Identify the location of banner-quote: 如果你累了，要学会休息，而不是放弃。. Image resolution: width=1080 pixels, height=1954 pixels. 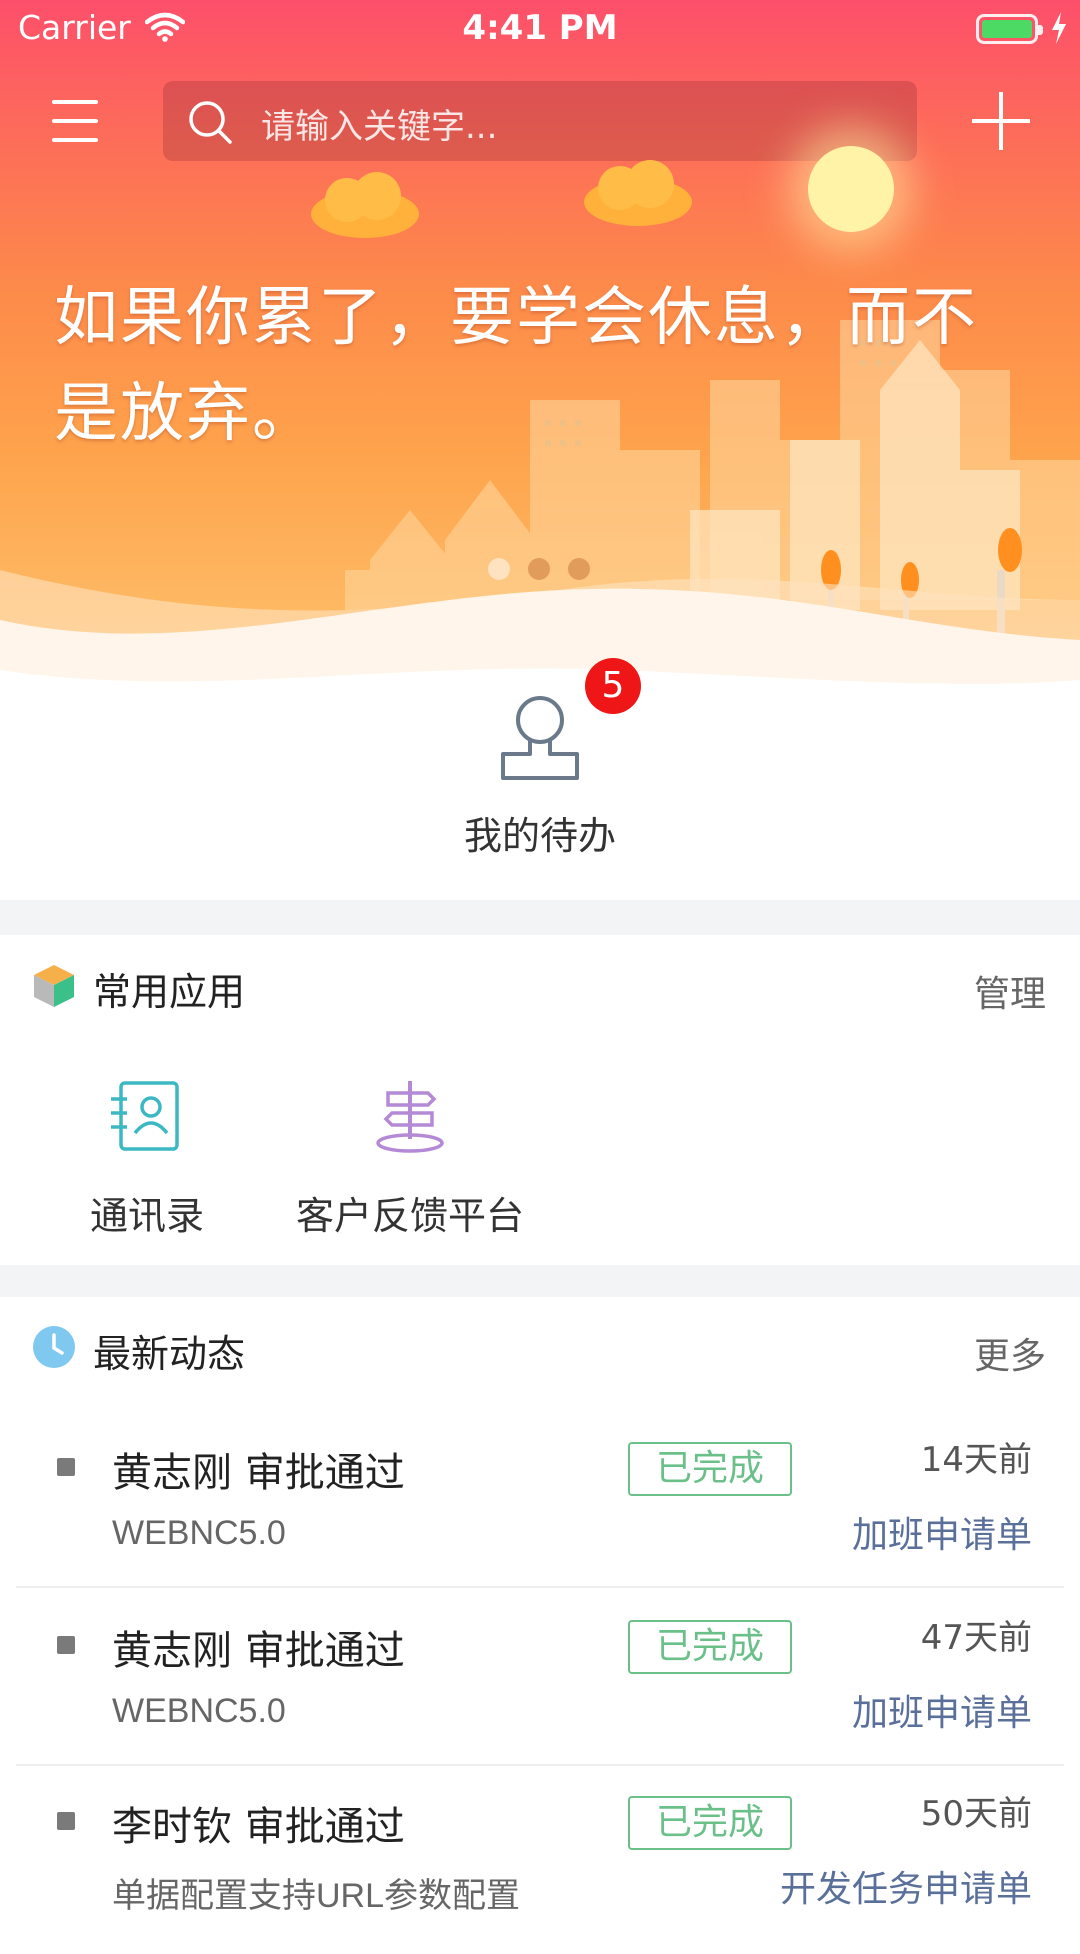
(516, 366).